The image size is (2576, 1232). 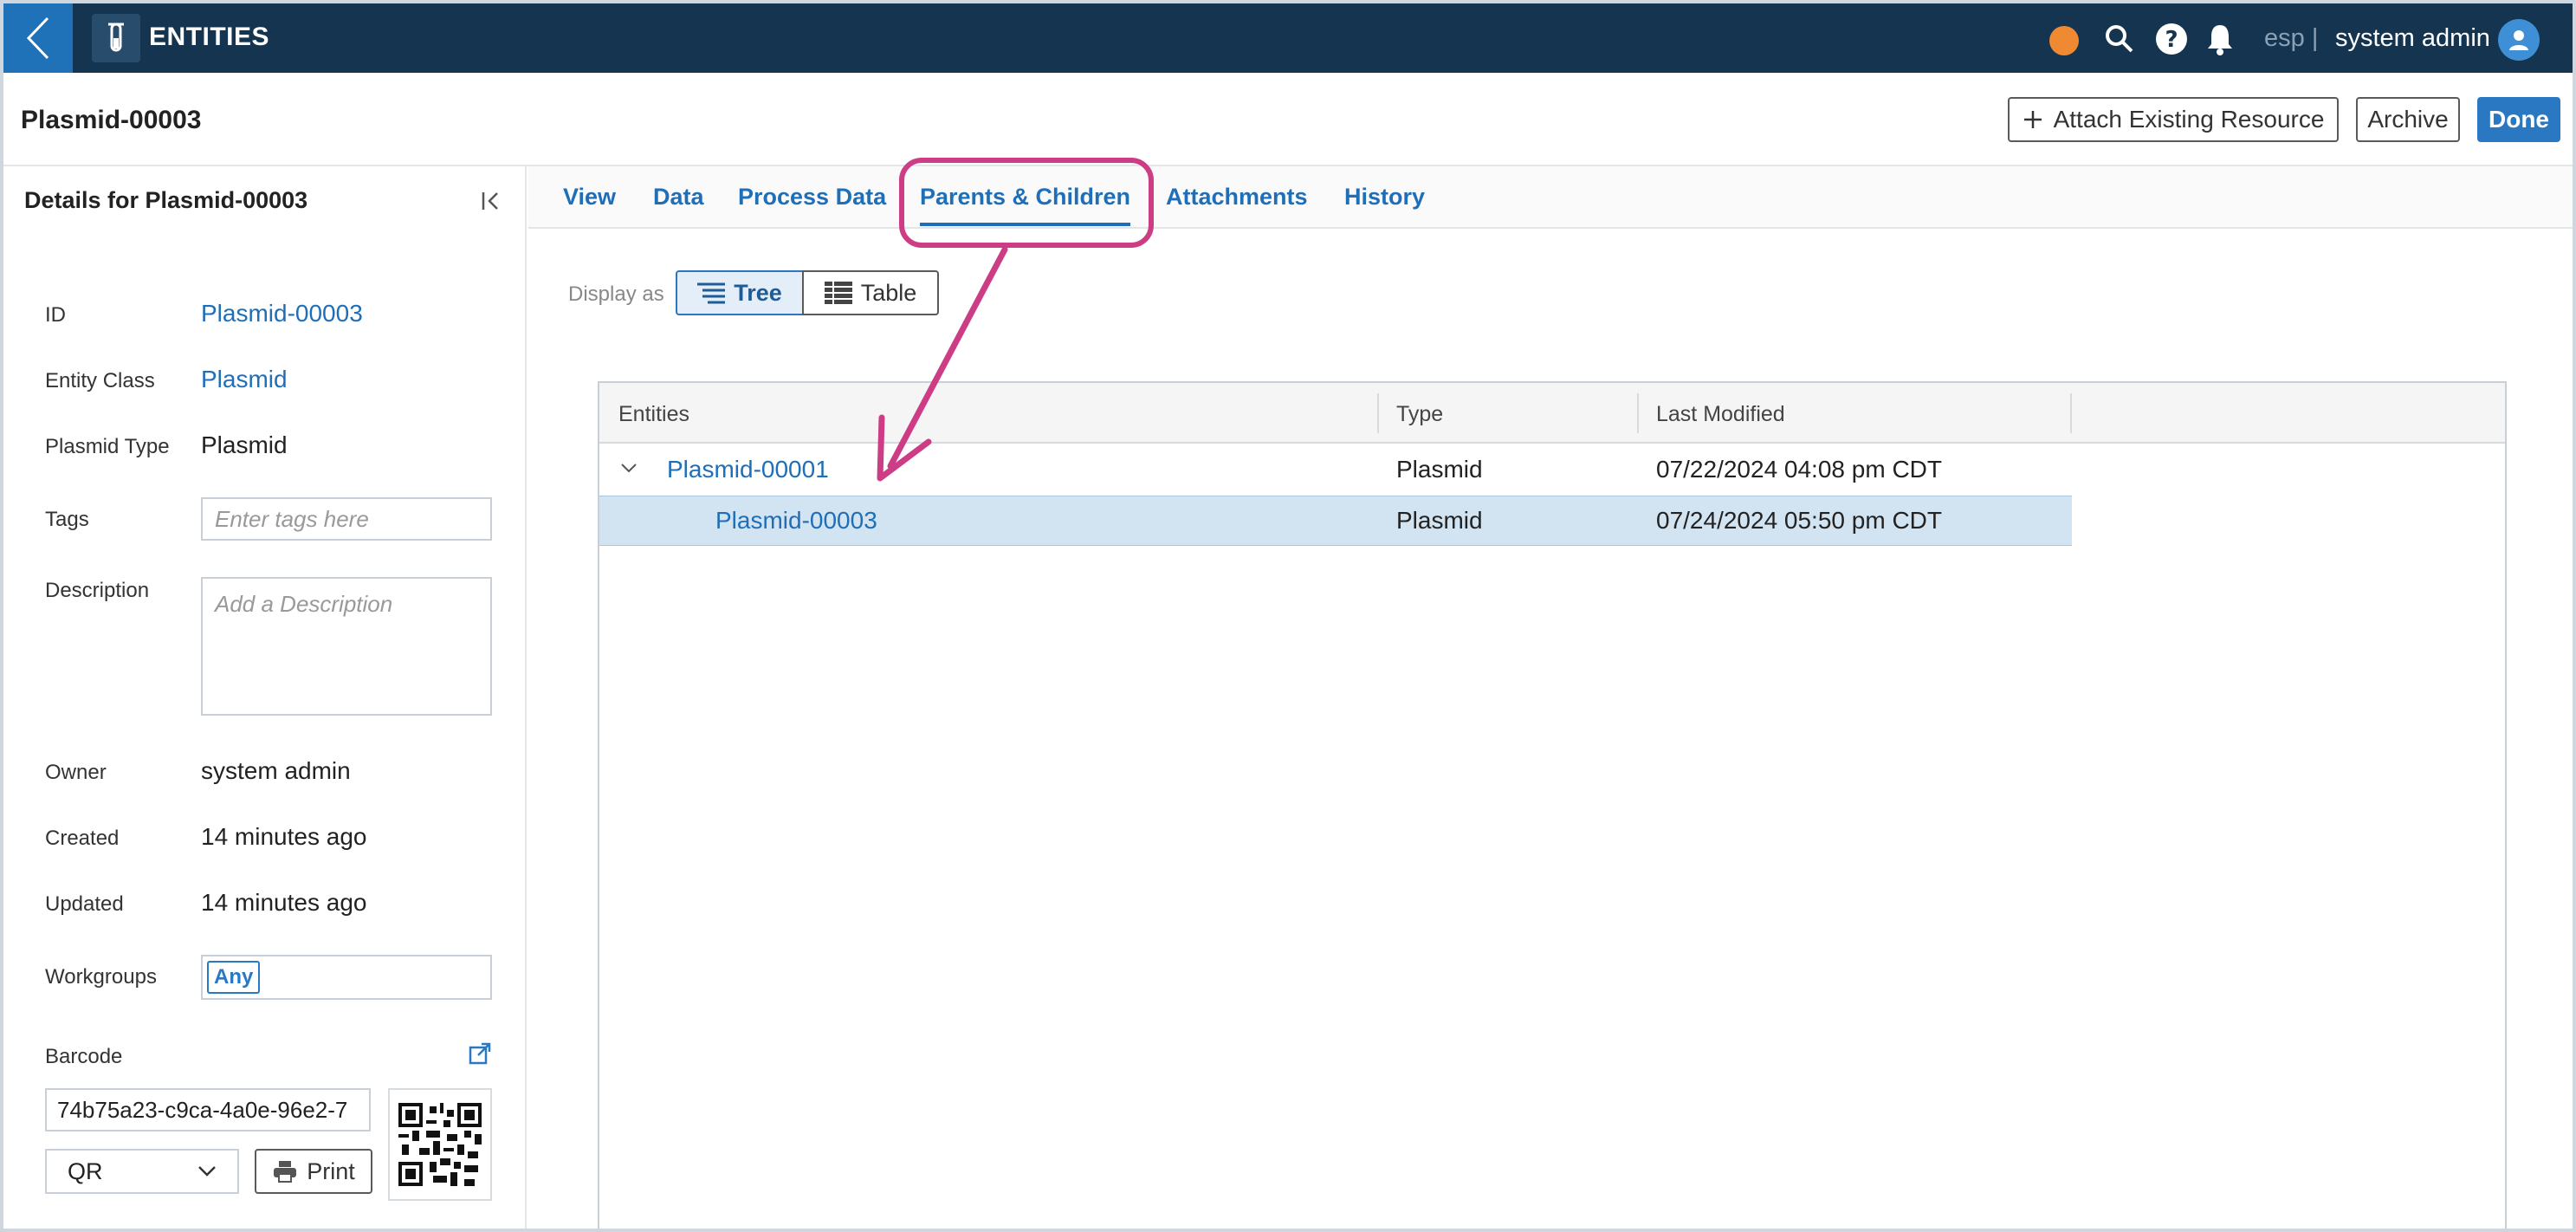 I want to click on column-header-type: Type, so click(x=1419, y=414).